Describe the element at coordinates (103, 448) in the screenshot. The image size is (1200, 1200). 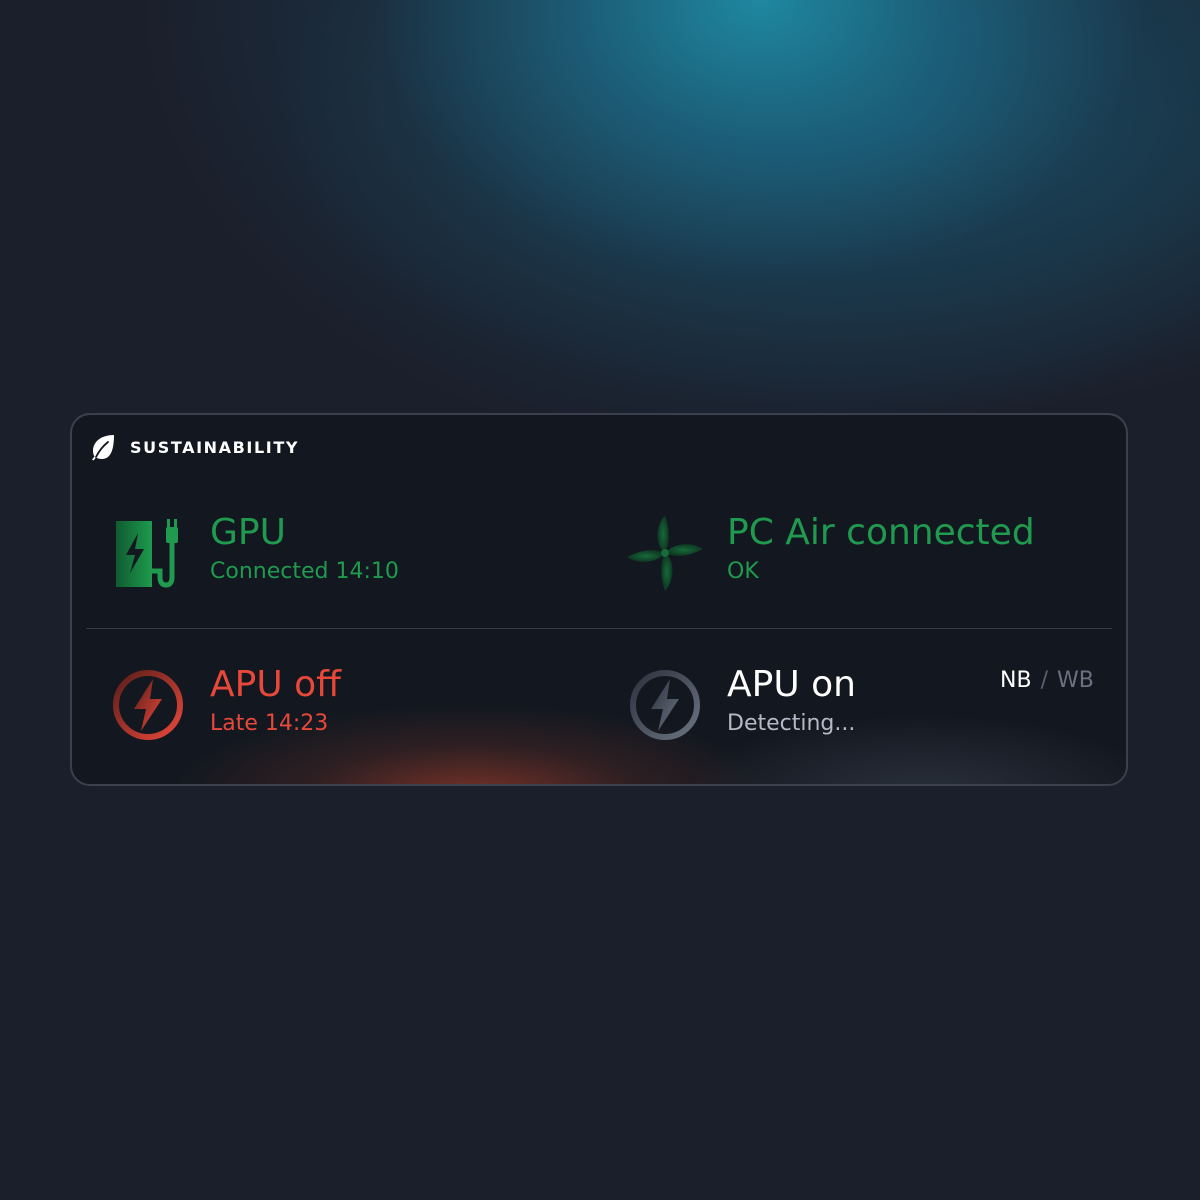
I see `leaf-icon` at that location.